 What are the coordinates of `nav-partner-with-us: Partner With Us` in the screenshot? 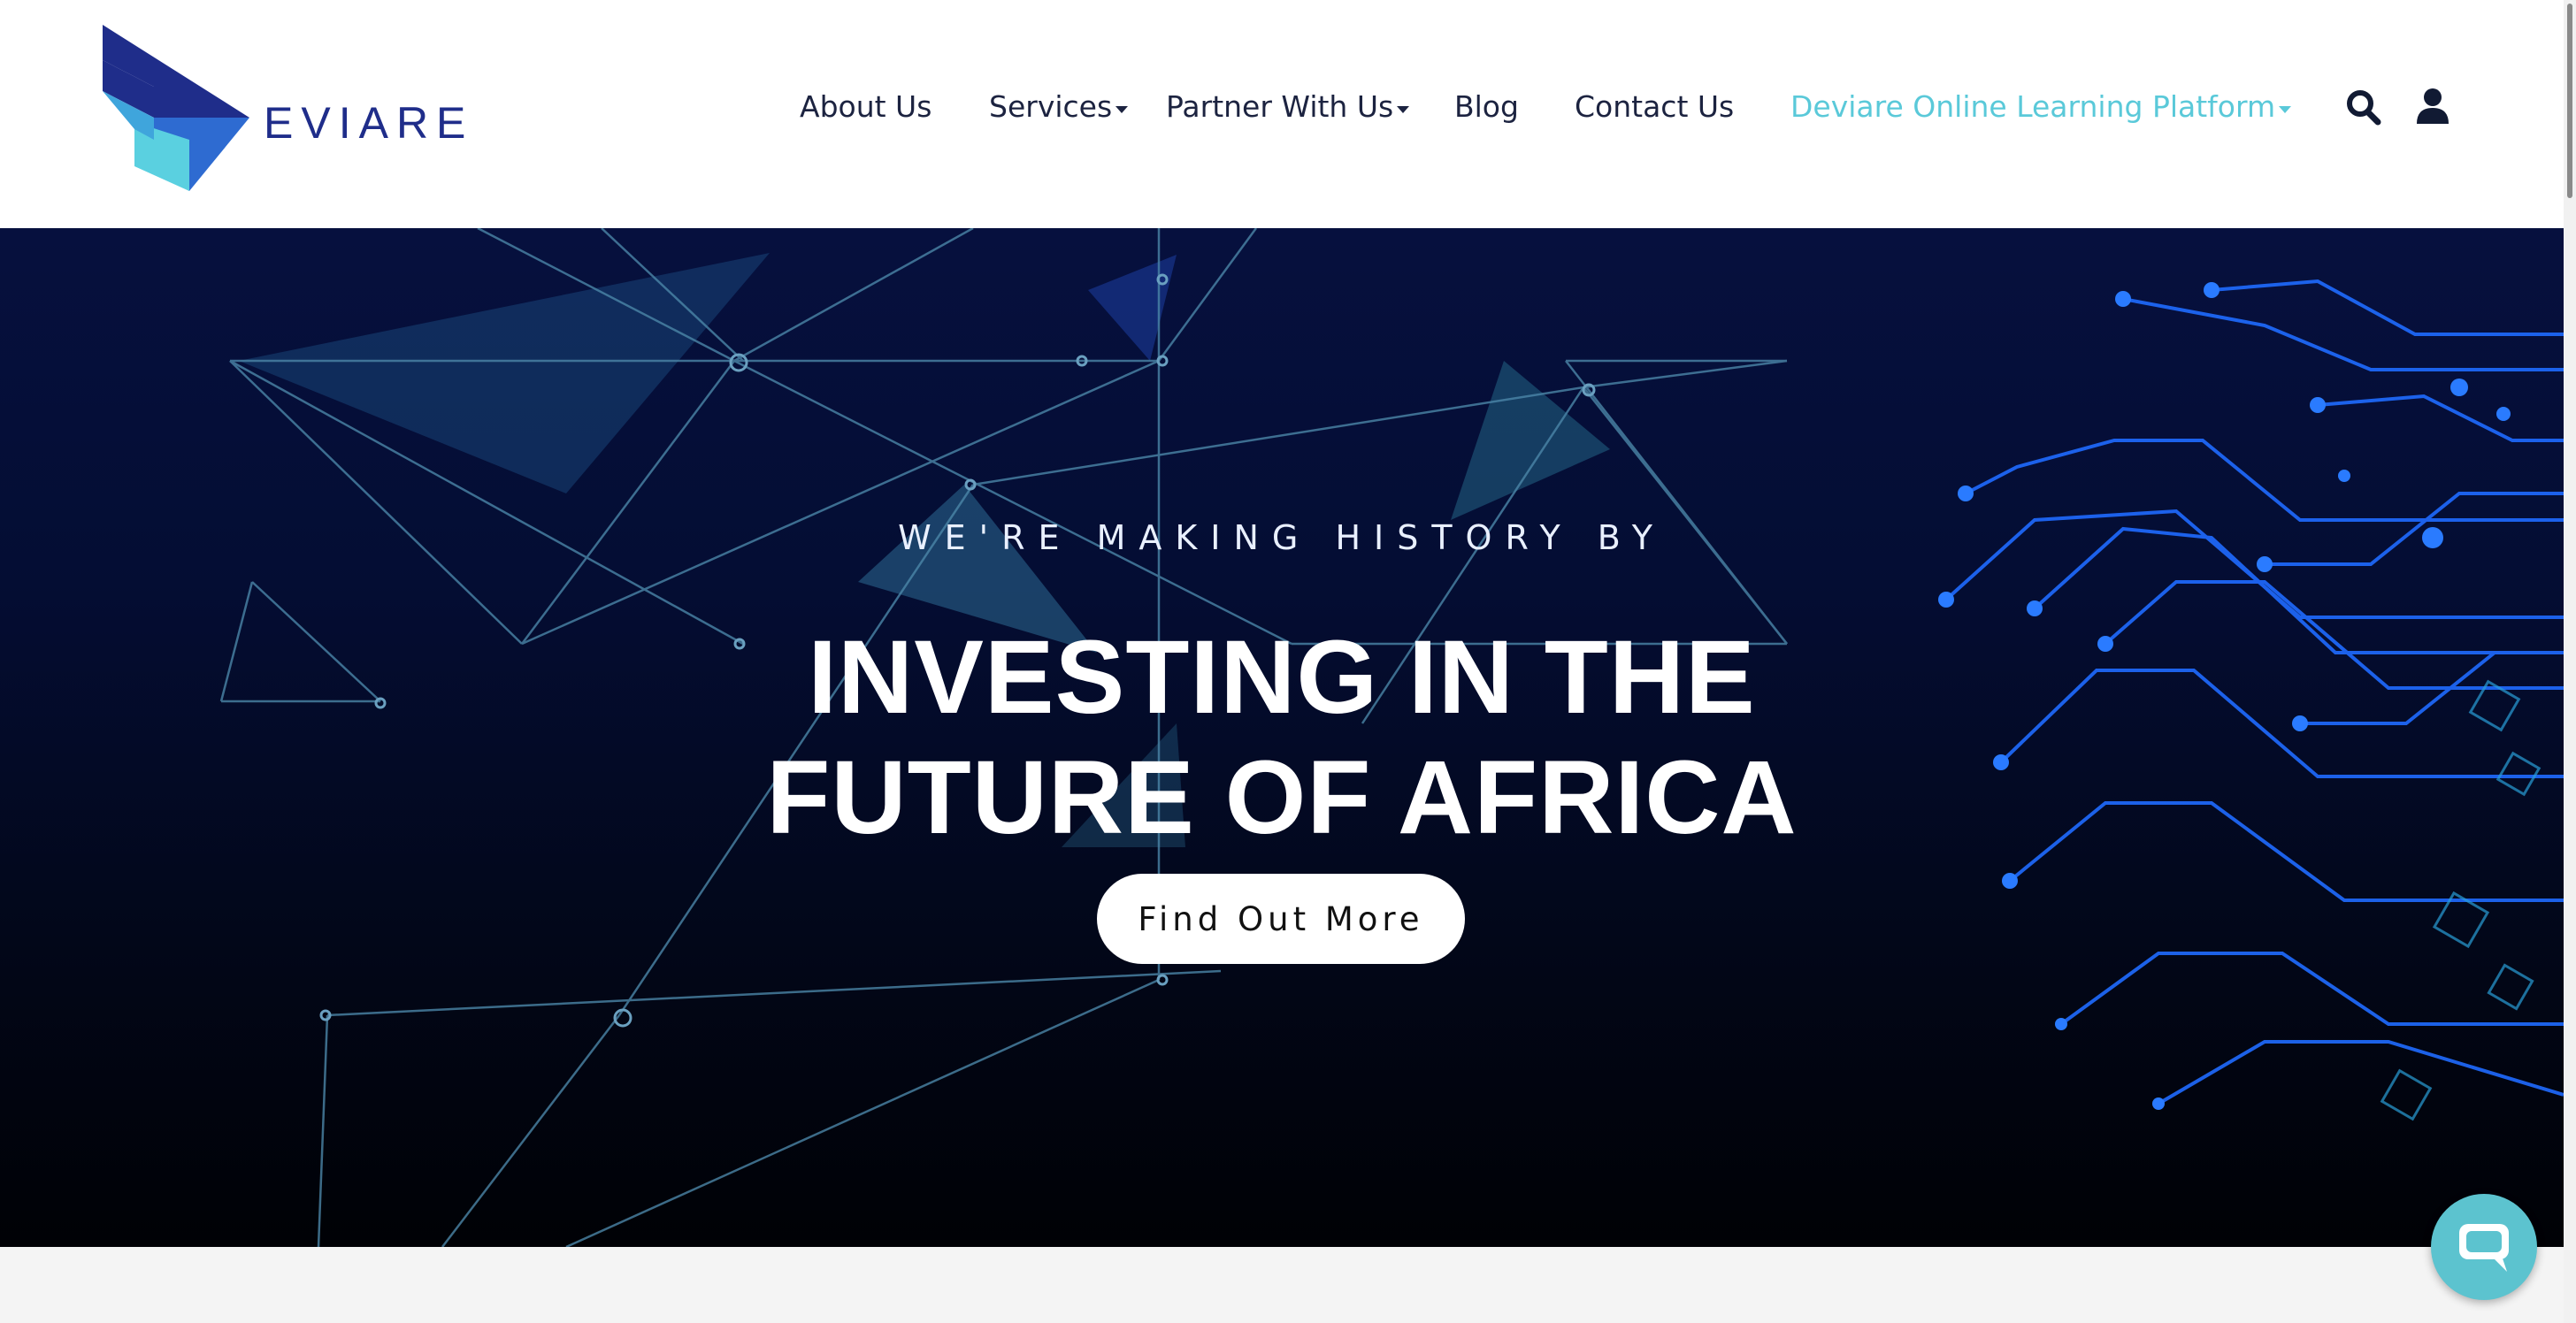 It's located at (1288, 107).